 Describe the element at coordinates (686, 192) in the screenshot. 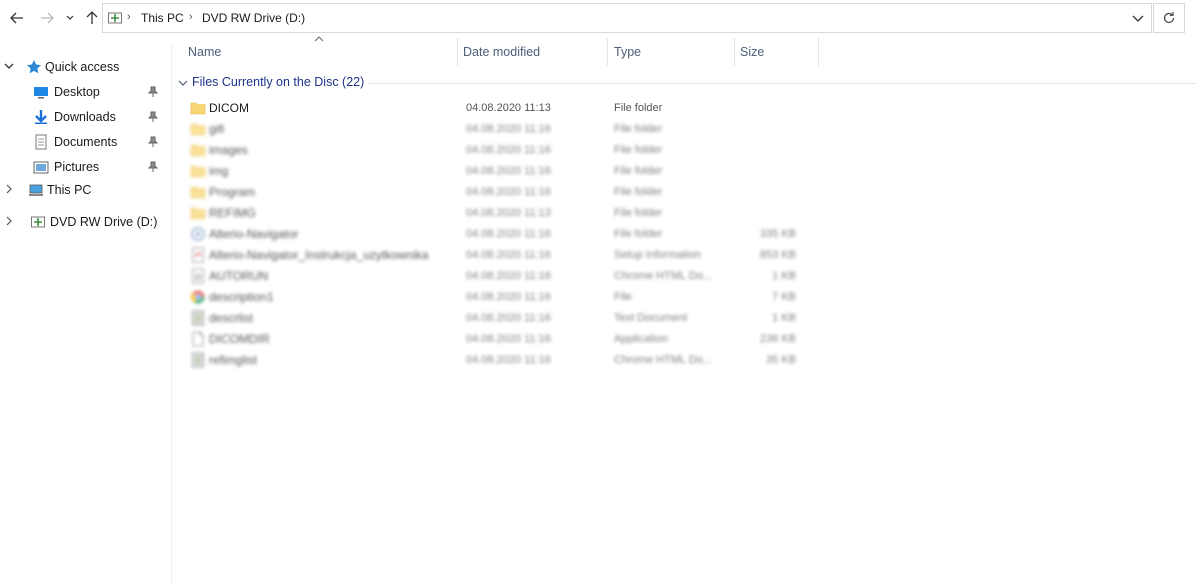

I see `file-row: Program 04.08.2020 11:16 File folder` at that location.